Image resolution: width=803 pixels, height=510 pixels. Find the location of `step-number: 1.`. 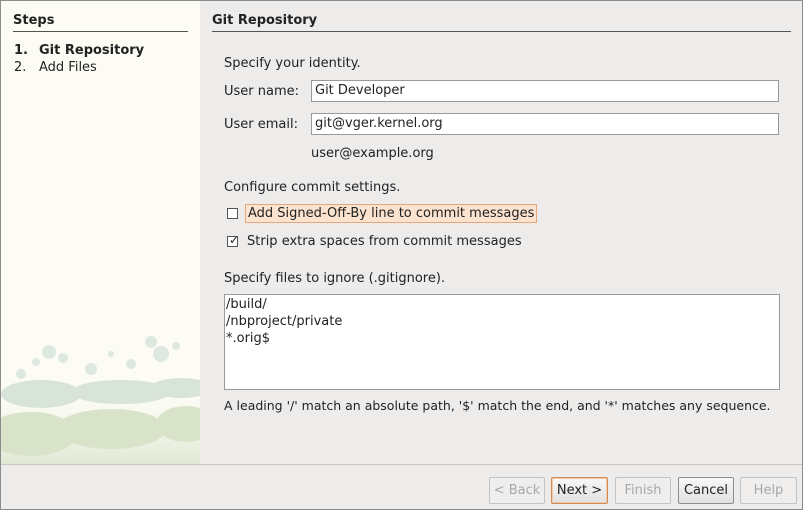

step-number: 1. is located at coordinates (21, 50).